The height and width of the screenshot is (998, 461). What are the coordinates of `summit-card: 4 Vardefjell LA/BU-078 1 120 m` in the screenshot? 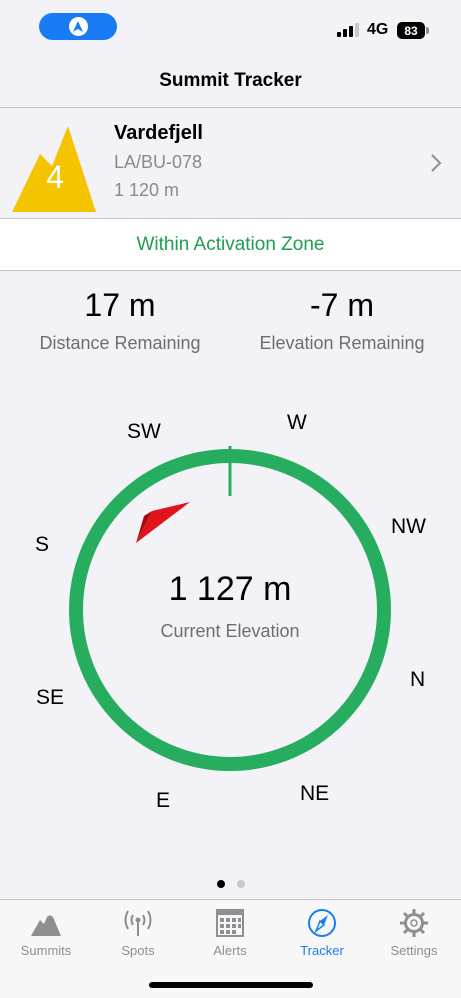 It's located at (230, 163).